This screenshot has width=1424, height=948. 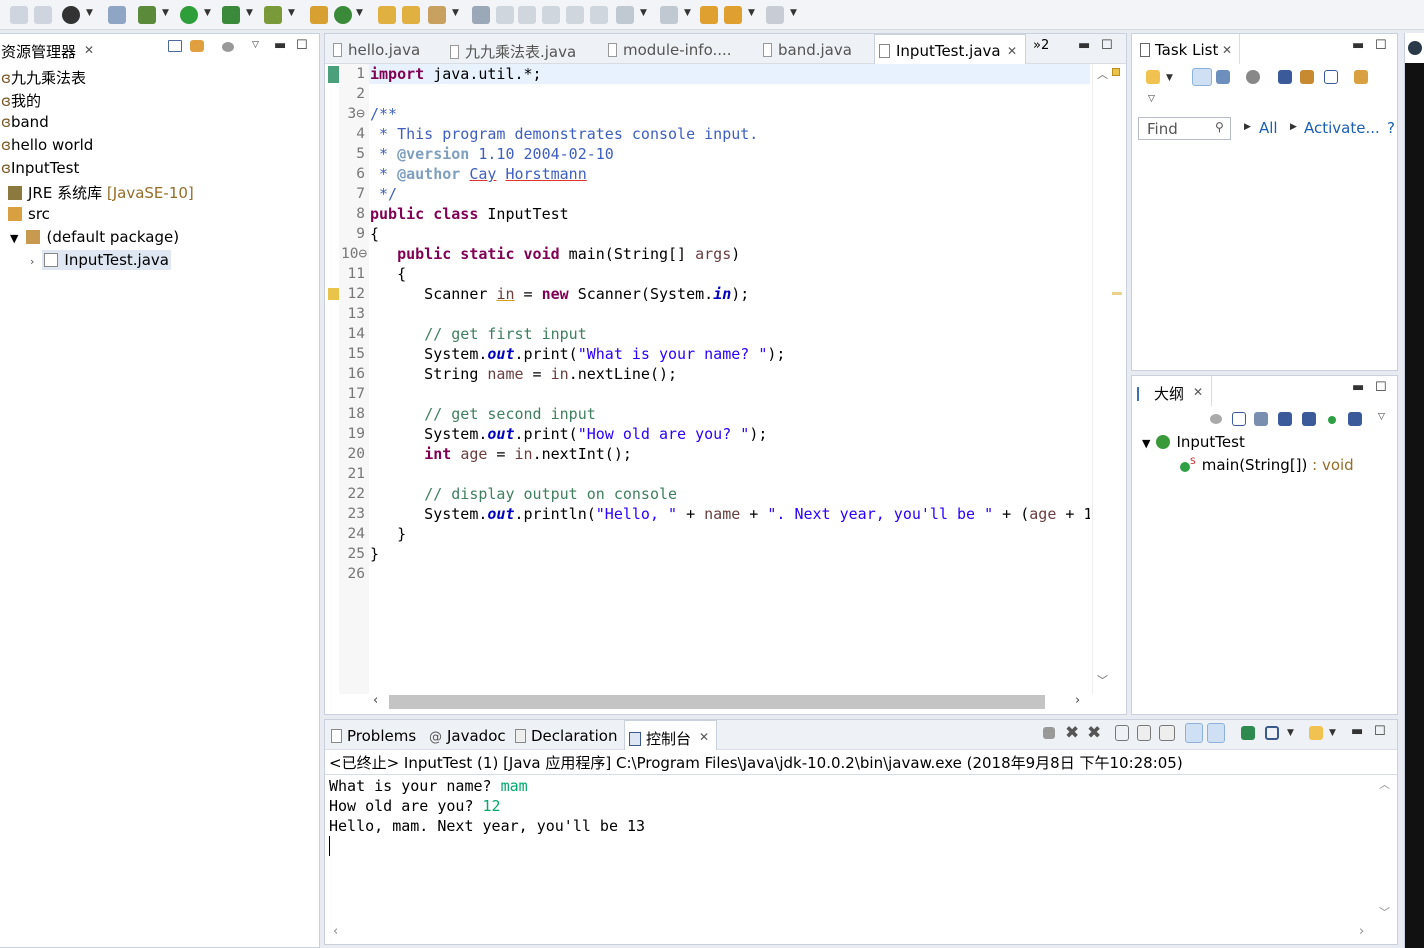 I want to click on new-class-icon, so click(x=343, y=15).